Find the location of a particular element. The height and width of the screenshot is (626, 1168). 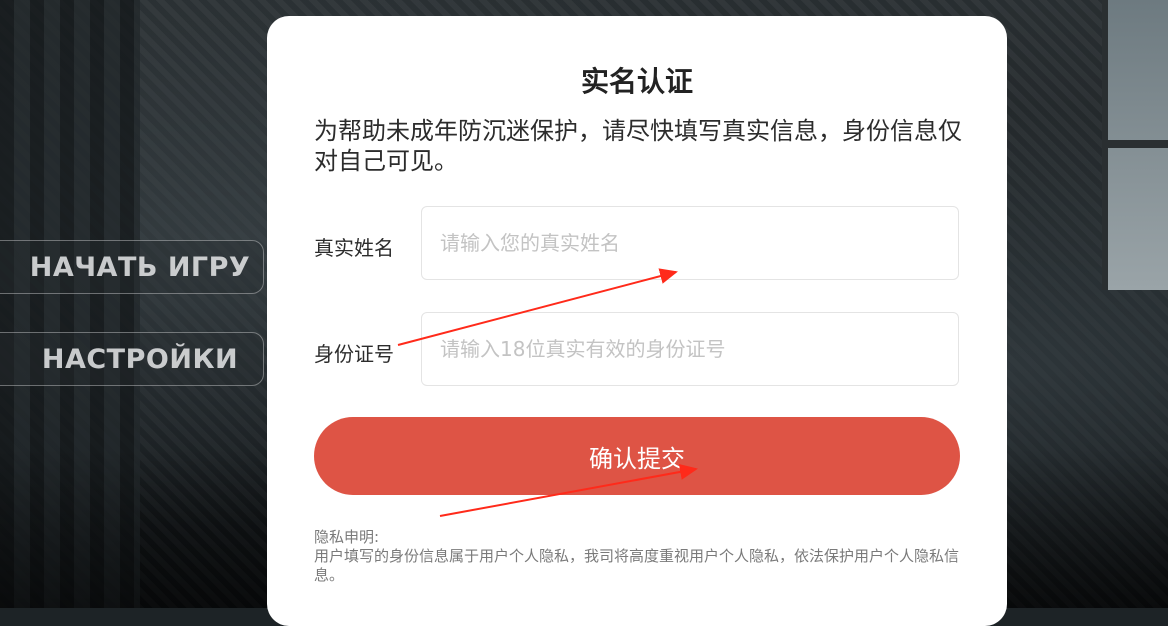

settings-button: НАСТРОЙКИ is located at coordinates (132, 359).